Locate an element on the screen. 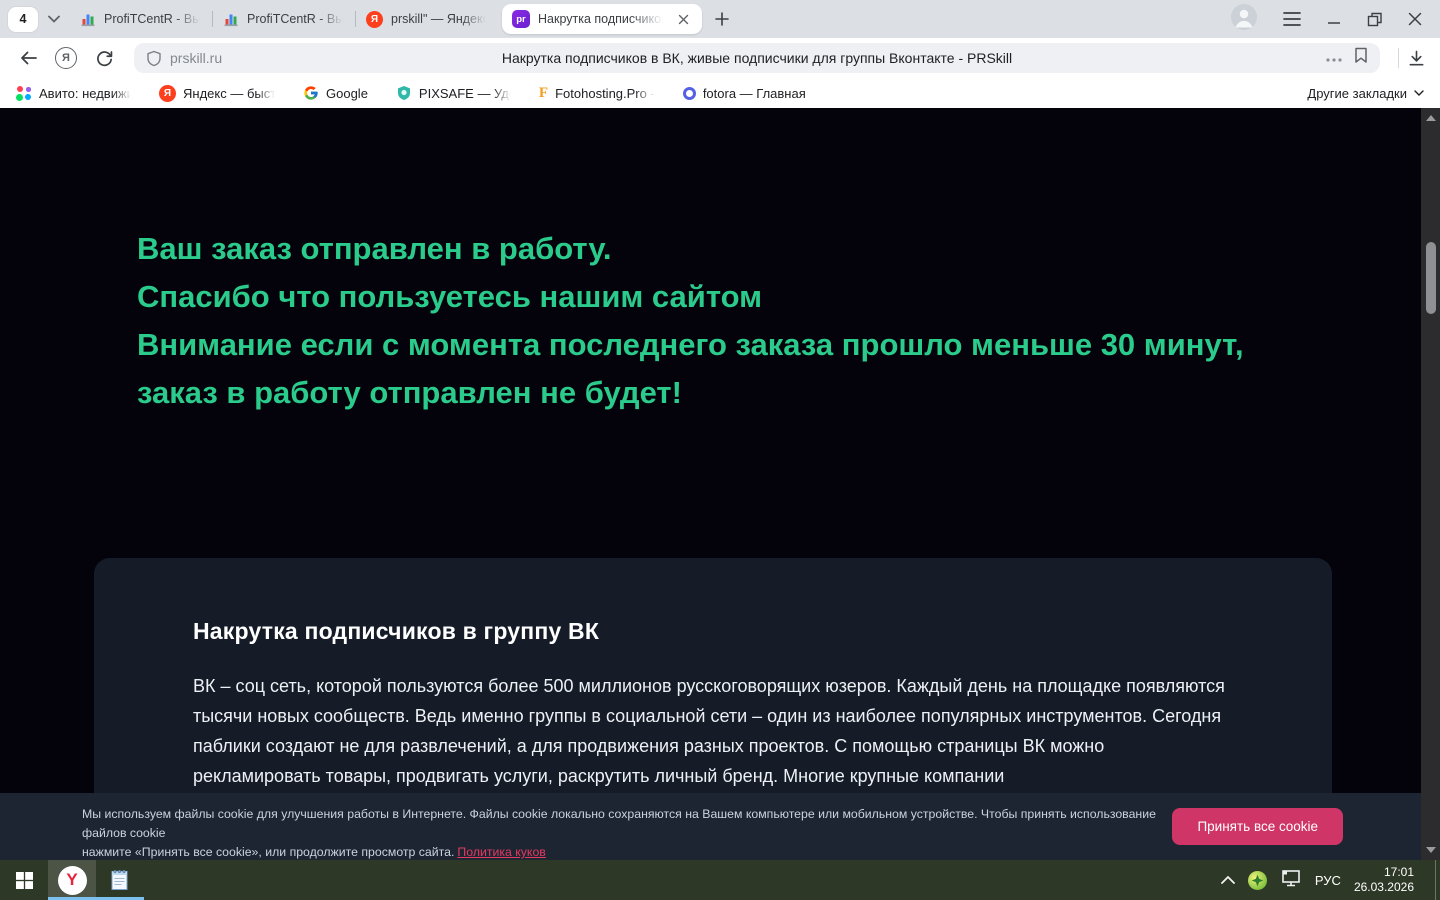  other-bookmarks-button: Другие закладки is located at coordinates (1365, 93).